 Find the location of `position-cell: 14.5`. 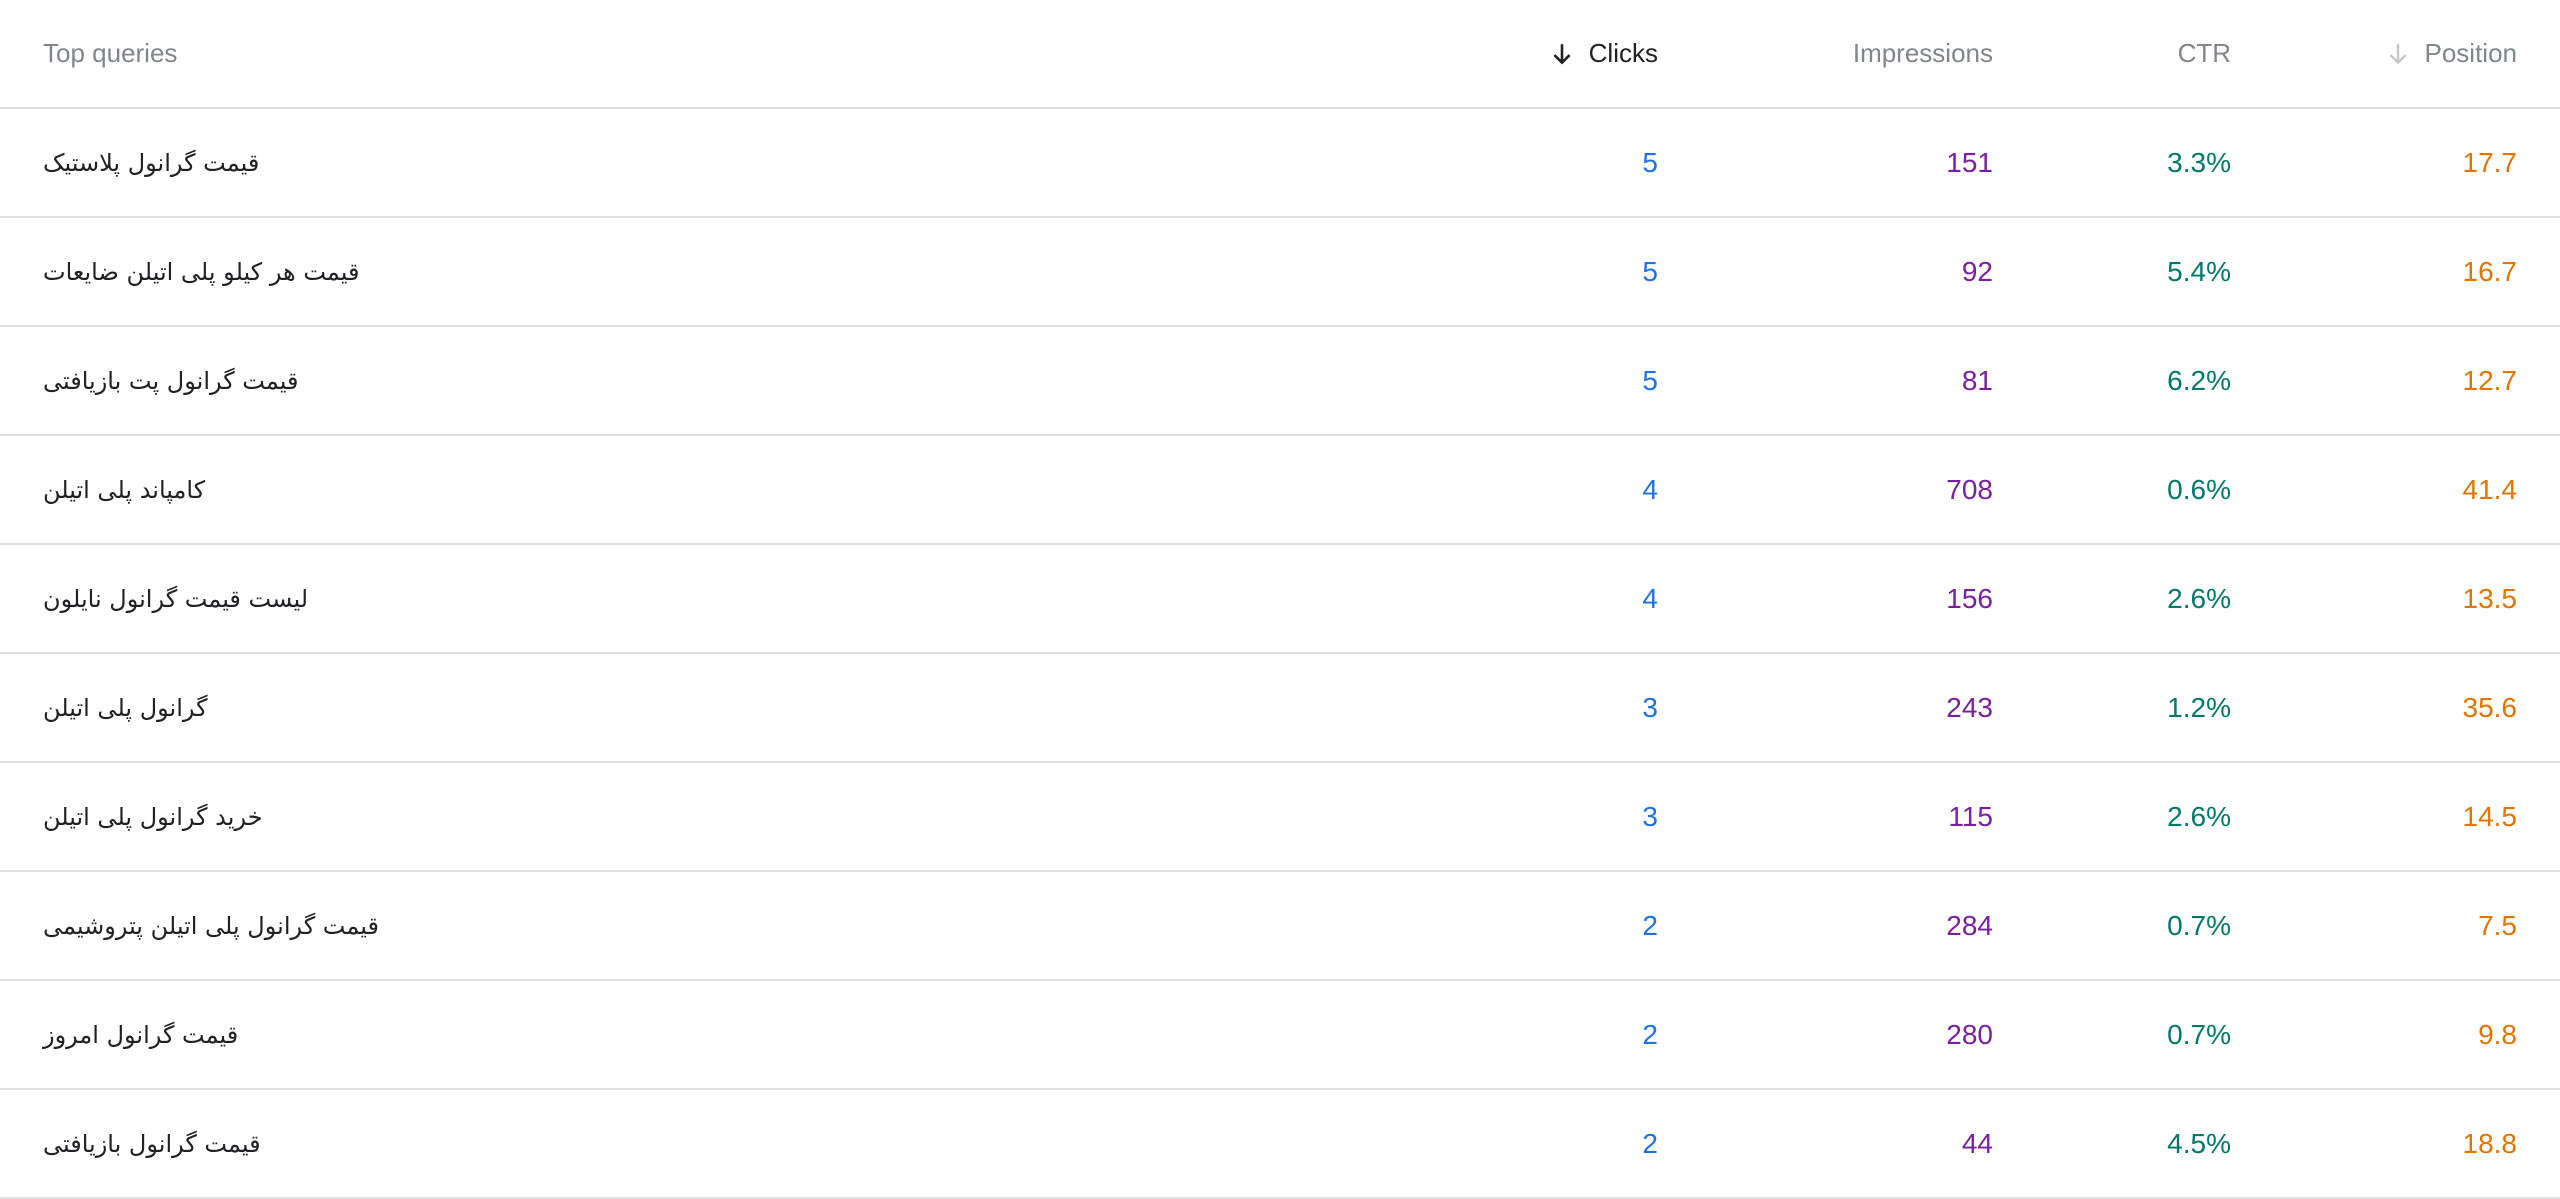

position-cell: 14.5 is located at coordinates (2490, 816).